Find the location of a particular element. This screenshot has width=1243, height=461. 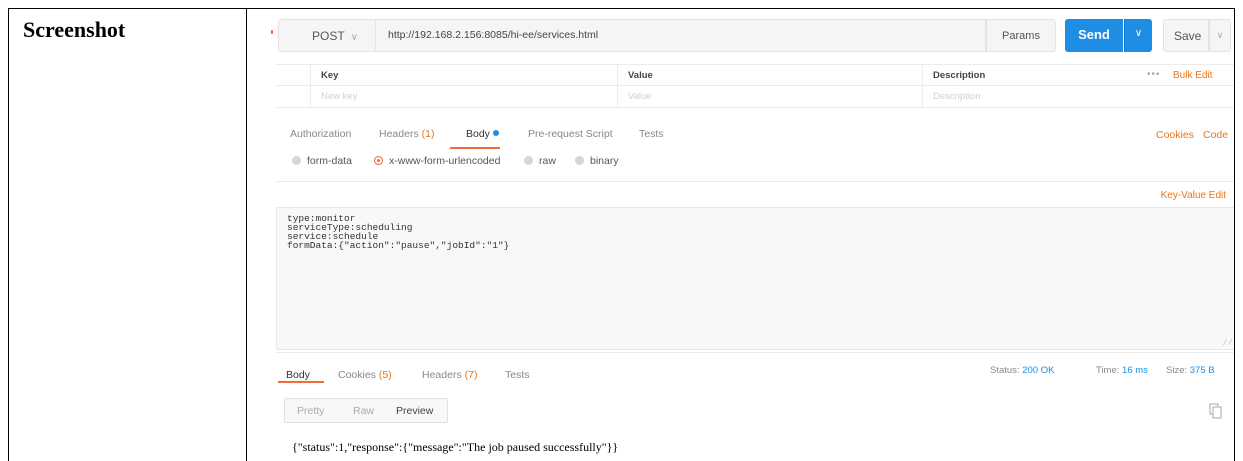

active-tab-underline is located at coordinates (475, 148).